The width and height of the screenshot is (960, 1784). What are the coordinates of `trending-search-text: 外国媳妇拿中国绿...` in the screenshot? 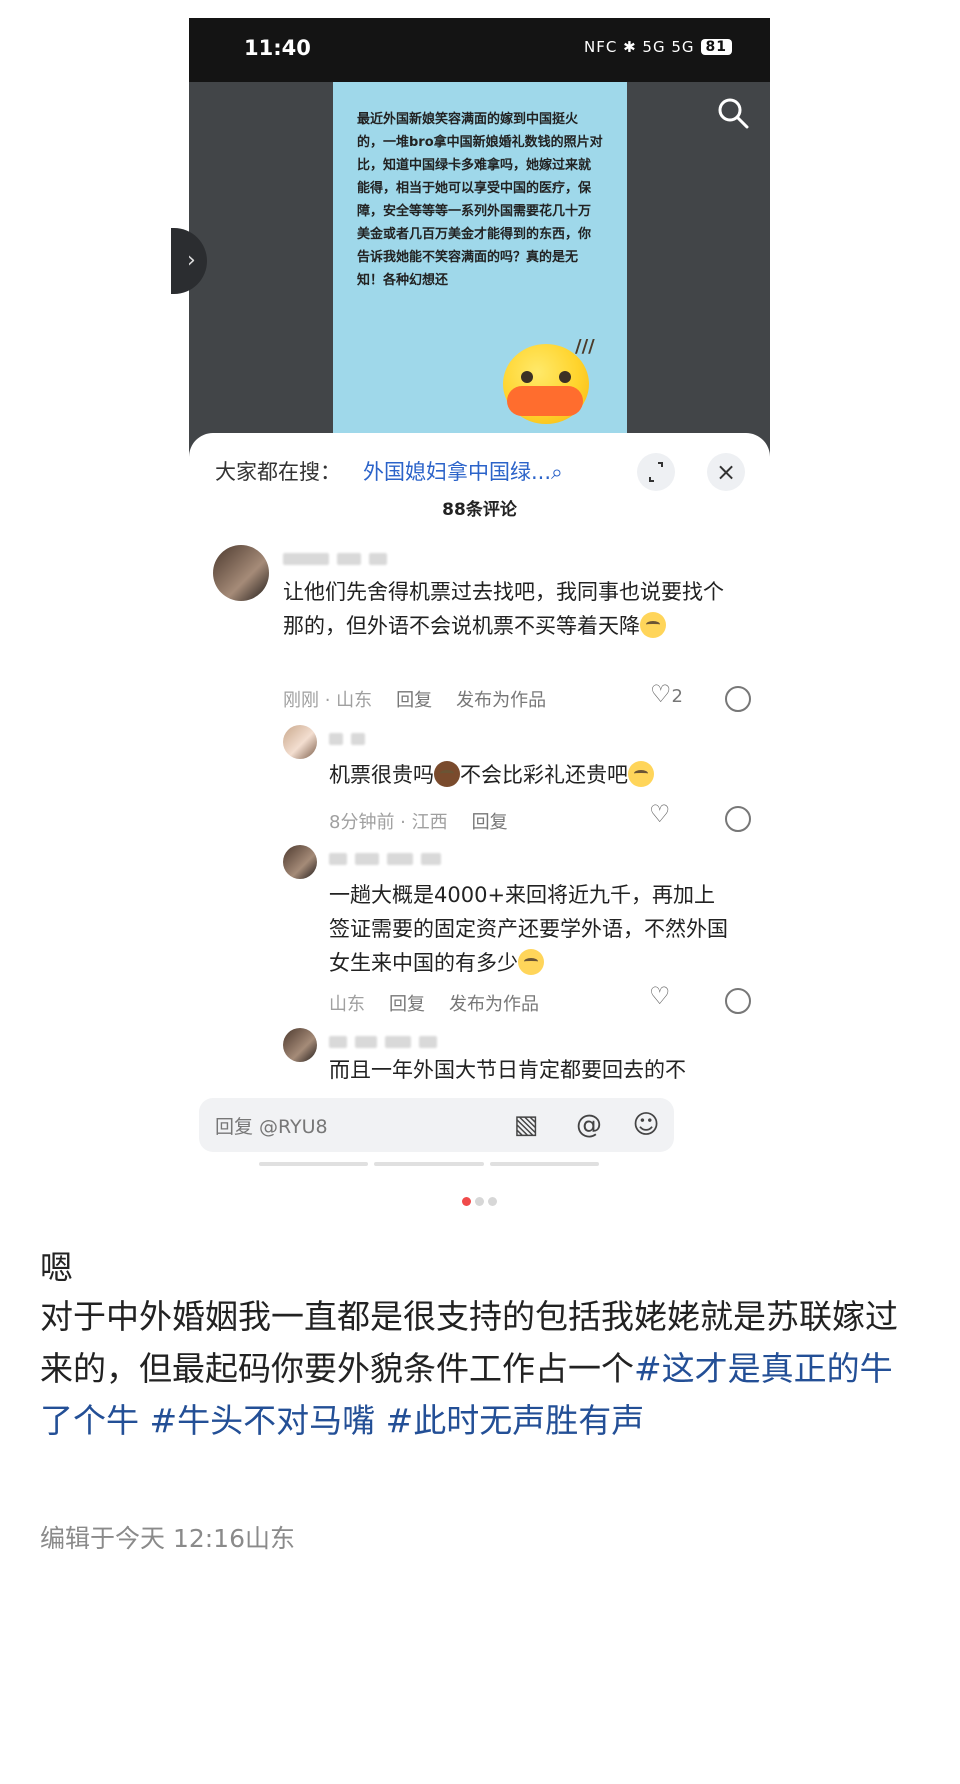 It's located at (457, 472).